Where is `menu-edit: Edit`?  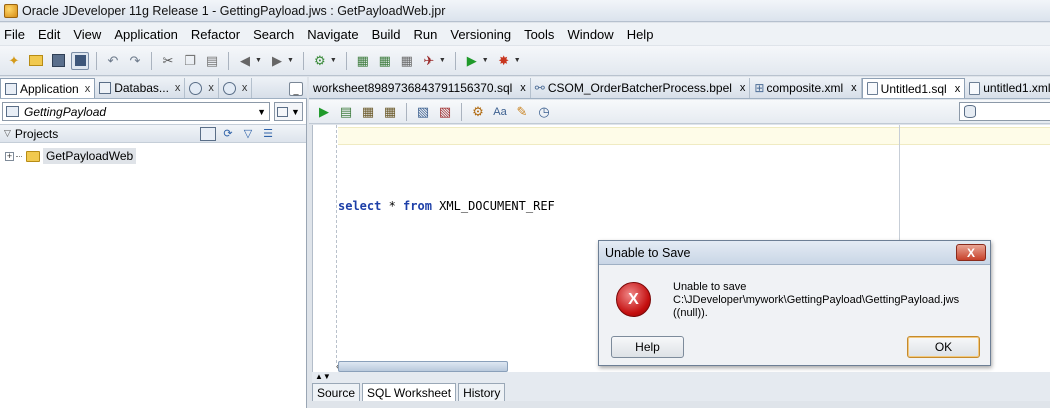
menu-edit: Edit is located at coordinates (49, 34).